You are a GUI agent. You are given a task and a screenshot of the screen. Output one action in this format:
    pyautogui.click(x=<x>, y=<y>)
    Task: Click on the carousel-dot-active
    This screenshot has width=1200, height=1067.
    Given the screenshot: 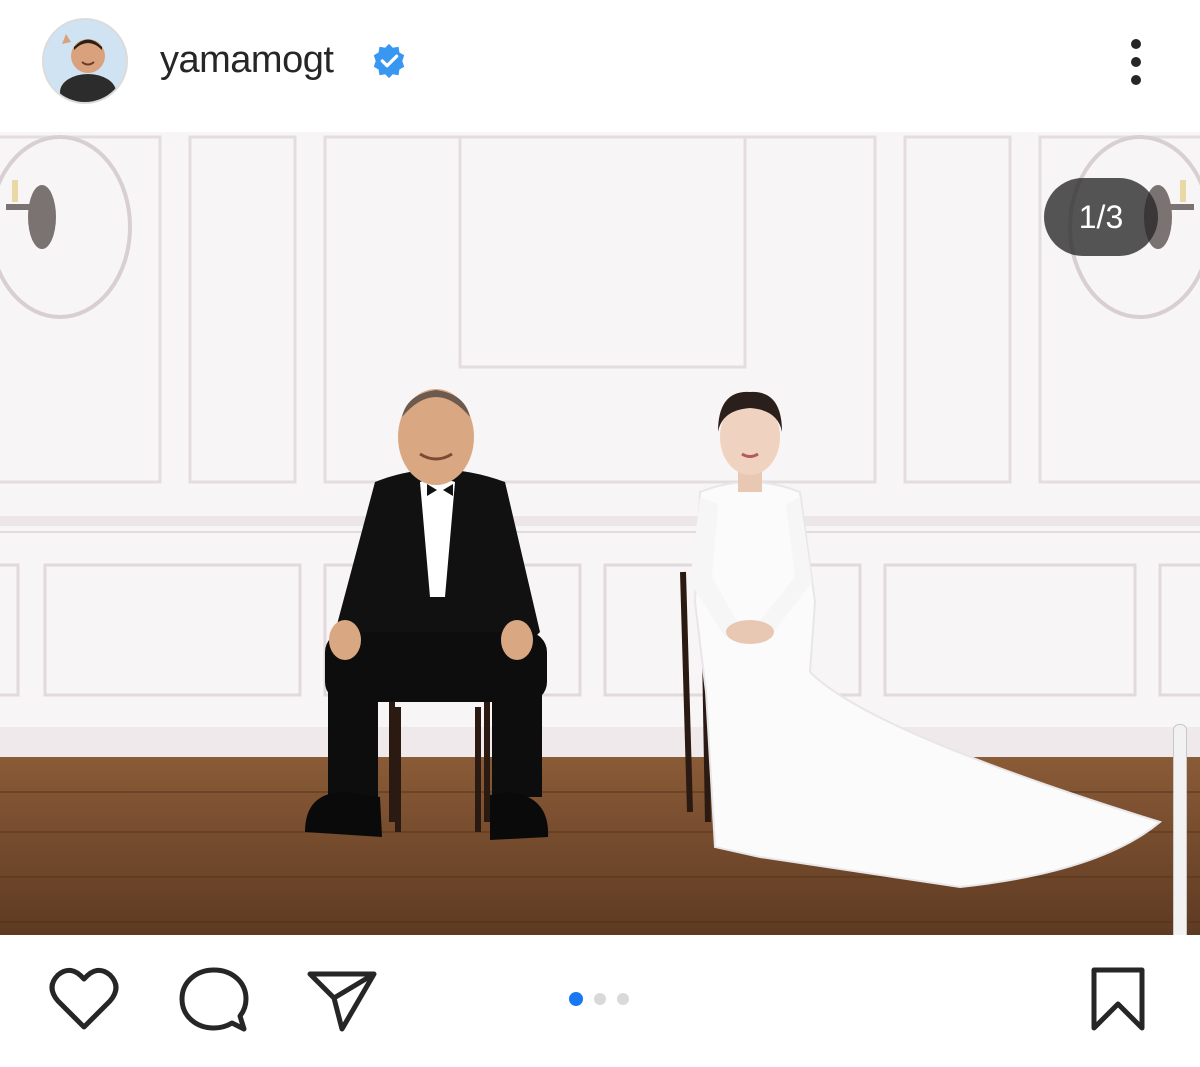 What is the action you would take?
    pyautogui.click(x=576, y=999)
    